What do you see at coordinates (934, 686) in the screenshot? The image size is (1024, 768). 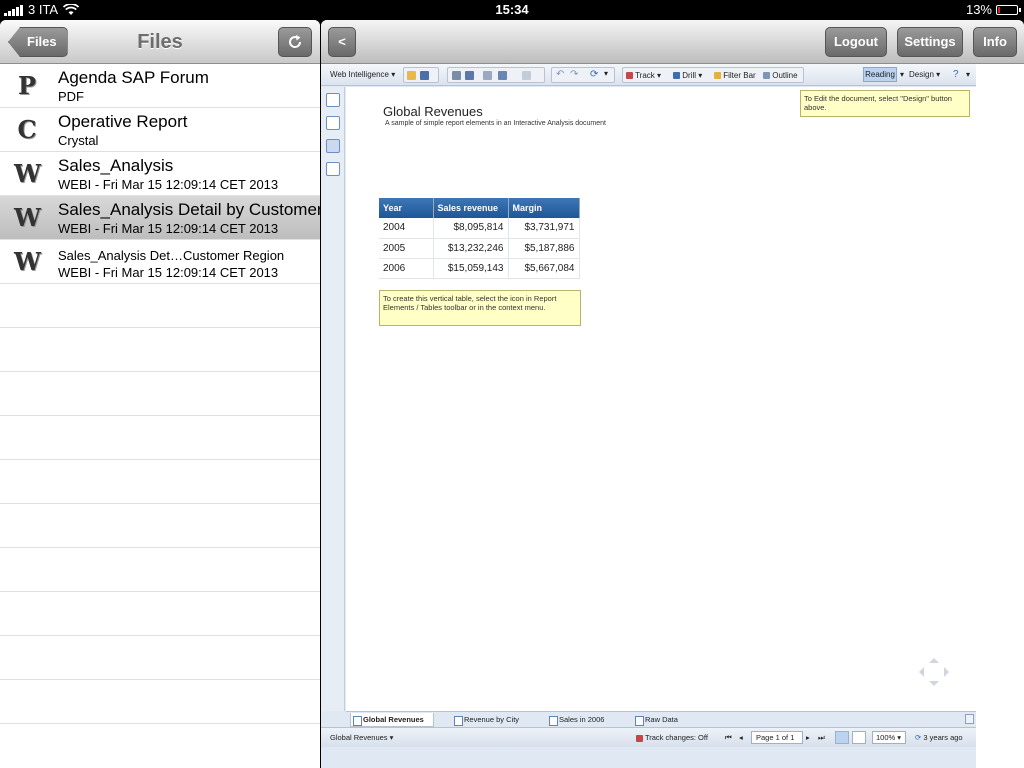 I see `nav-down-icon` at bounding box center [934, 686].